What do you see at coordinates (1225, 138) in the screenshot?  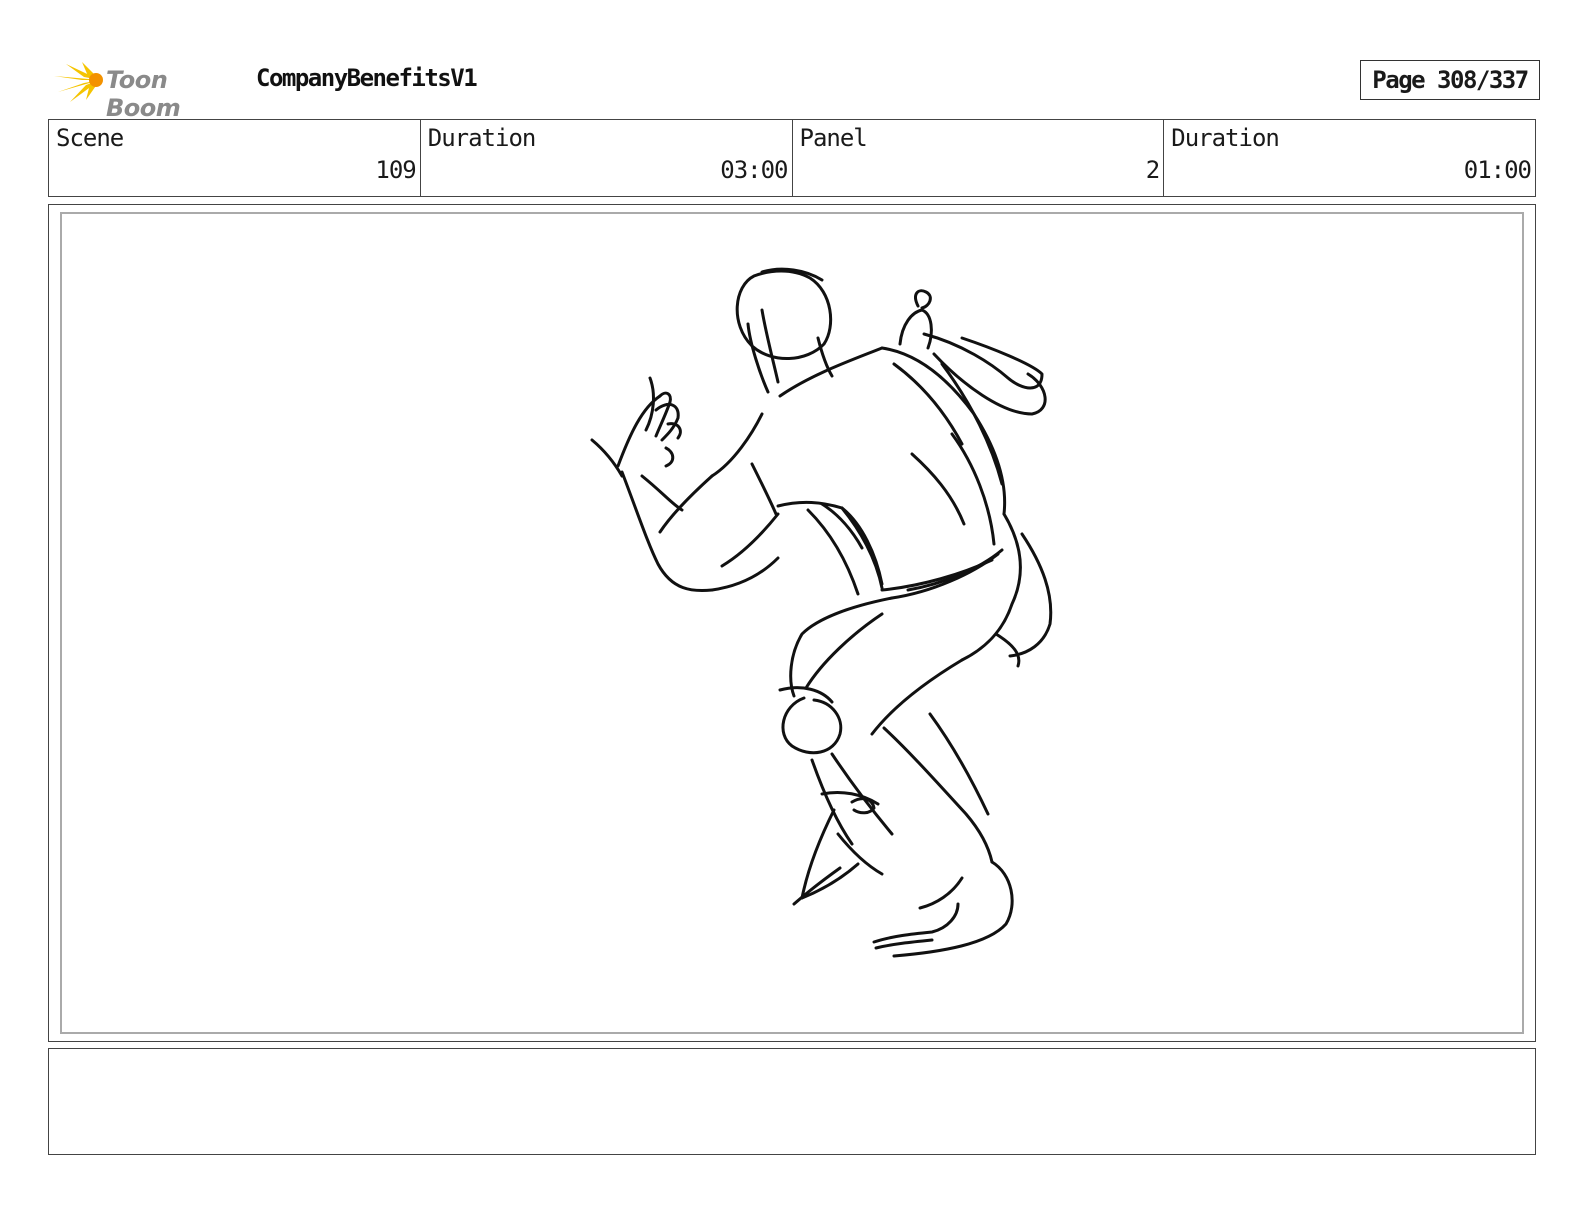 I see `panel-duration-label: Duration` at bounding box center [1225, 138].